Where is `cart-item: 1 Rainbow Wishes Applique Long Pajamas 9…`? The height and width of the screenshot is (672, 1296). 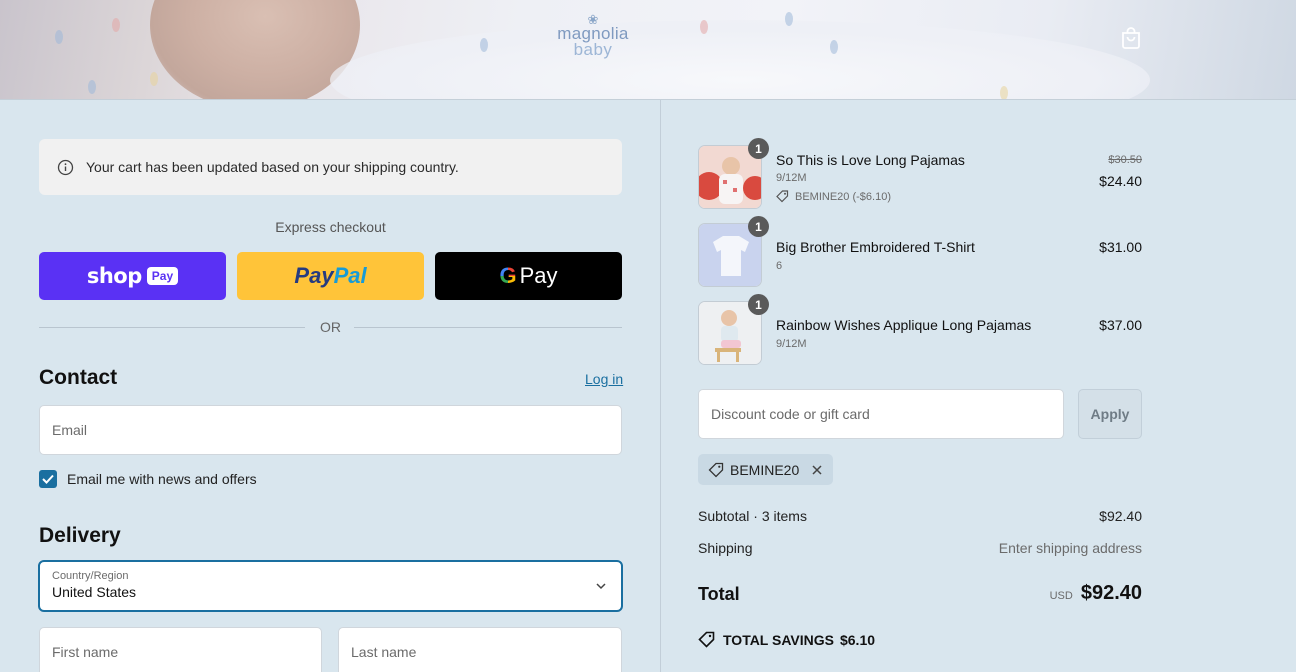
cart-item: 1 Rainbow Wishes Applique Long Pajamas 9… is located at coordinates (920, 329).